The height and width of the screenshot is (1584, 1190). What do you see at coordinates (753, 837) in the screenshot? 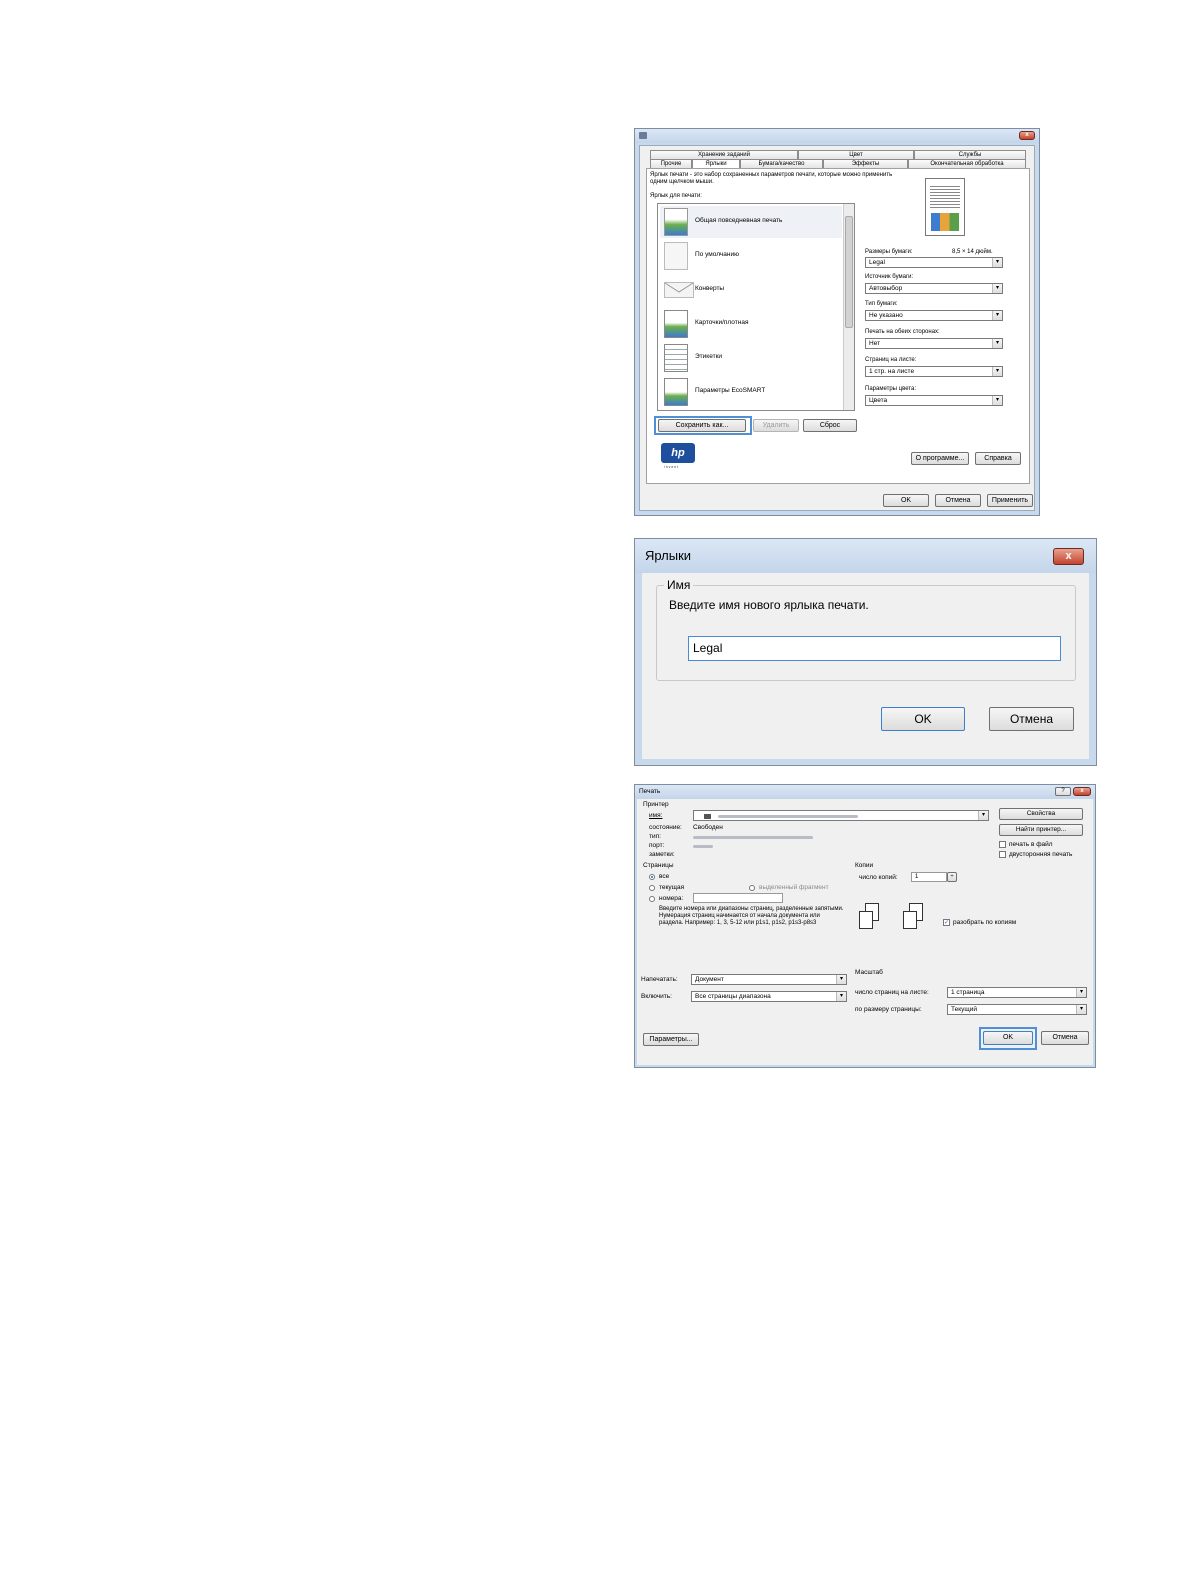
I see `type-value` at bounding box center [753, 837].